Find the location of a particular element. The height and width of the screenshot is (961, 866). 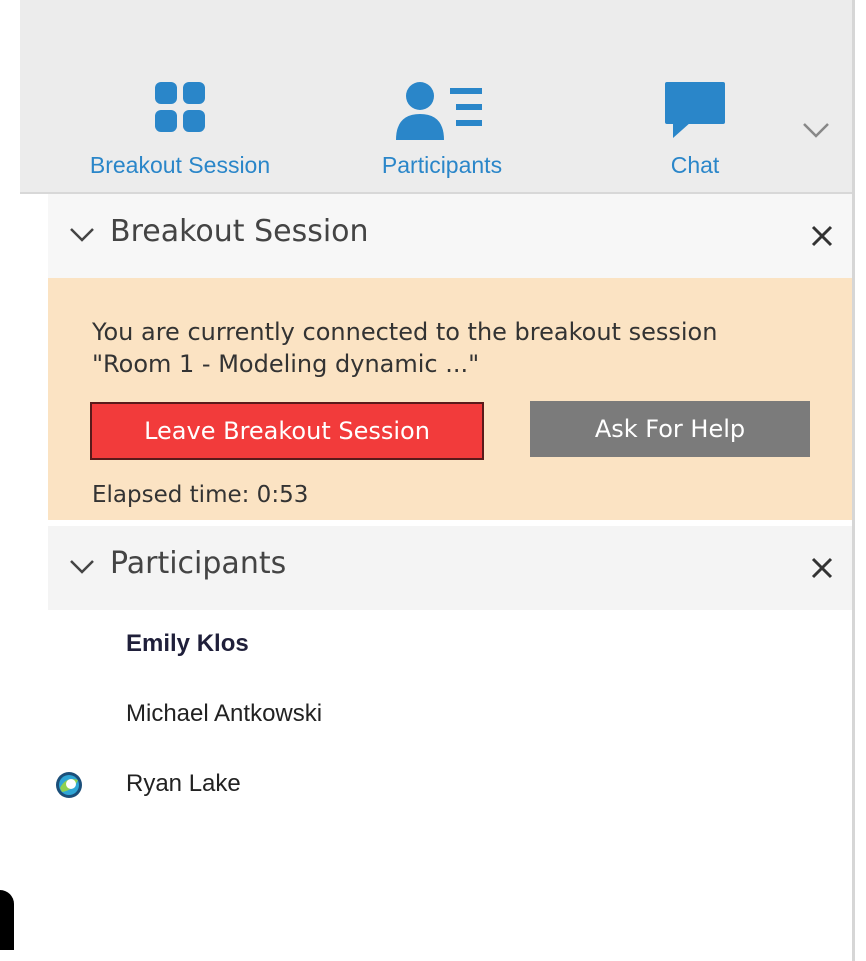

participant-name: Michael Antkowski is located at coordinates (224, 713).